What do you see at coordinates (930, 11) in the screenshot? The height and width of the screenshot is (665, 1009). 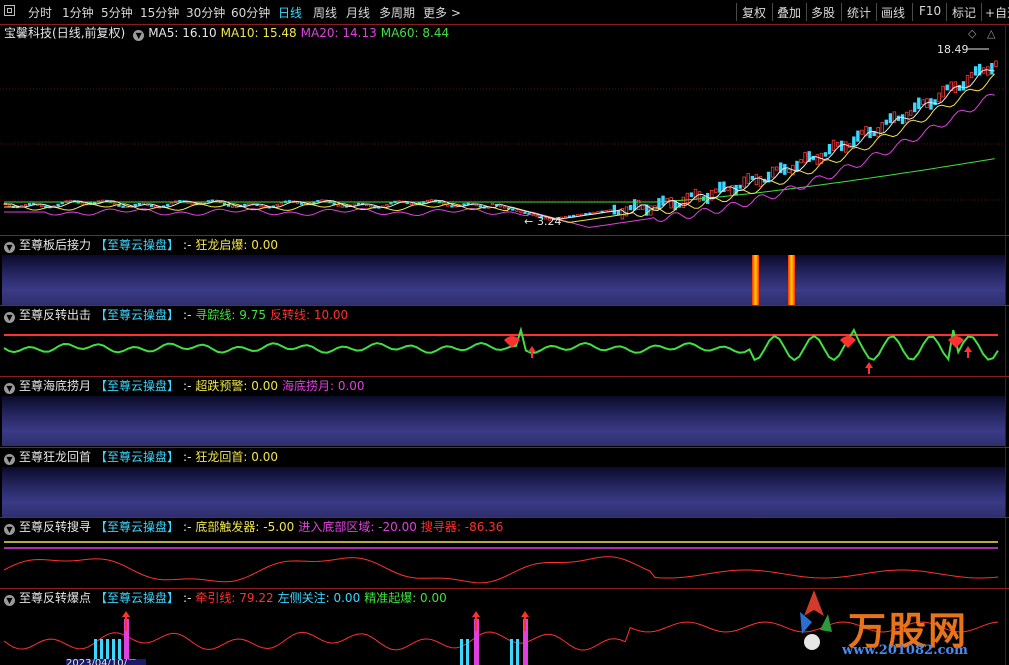 I see `f10-button: F10` at bounding box center [930, 11].